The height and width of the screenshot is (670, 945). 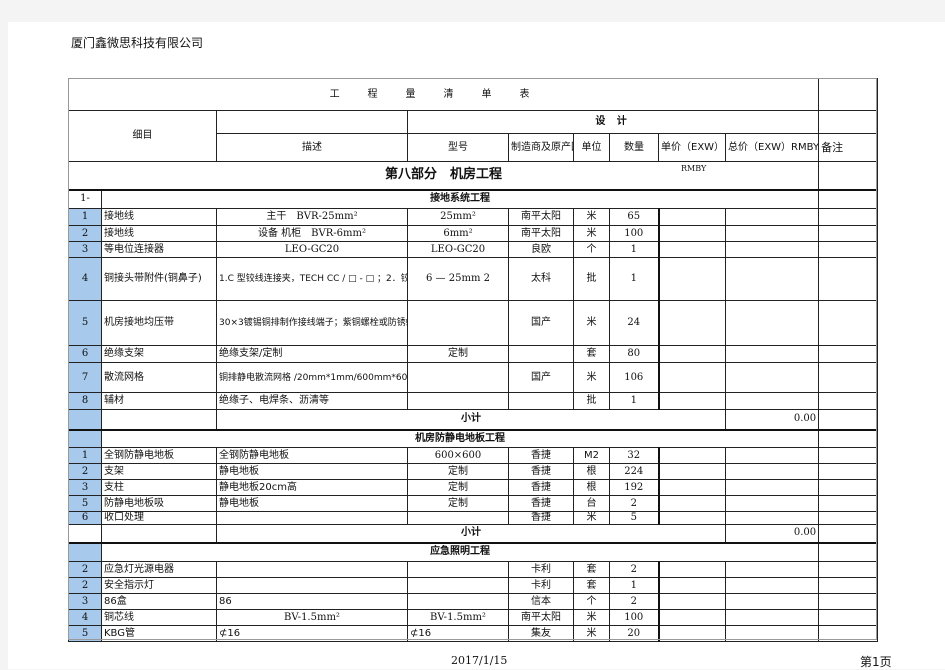 What do you see at coordinates (692, 147) in the screenshot?
I see `header-unit-price: 单价（EXW）` at bounding box center [692, 147].